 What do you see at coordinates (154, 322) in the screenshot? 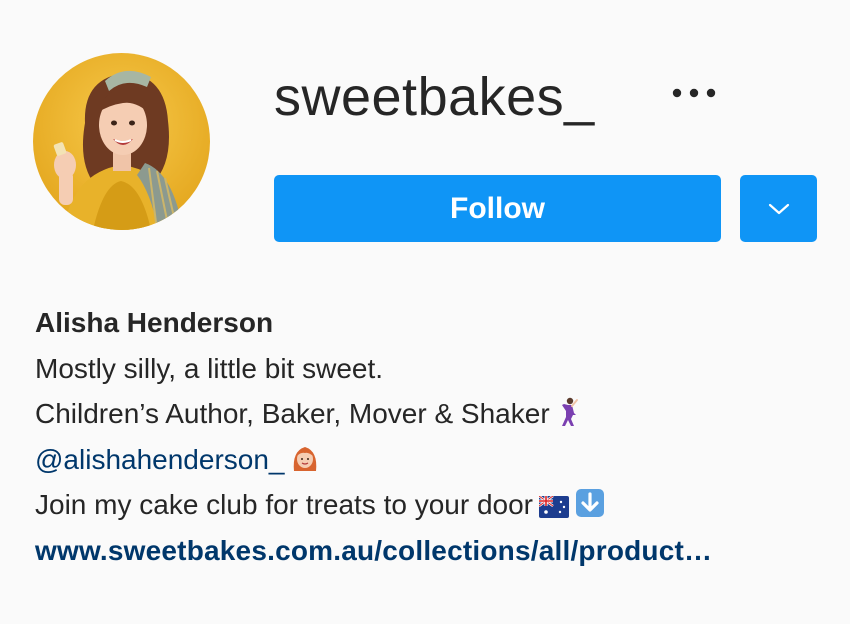
I see `full-name: Alisha Henderson` at bounding box center [154, 322].